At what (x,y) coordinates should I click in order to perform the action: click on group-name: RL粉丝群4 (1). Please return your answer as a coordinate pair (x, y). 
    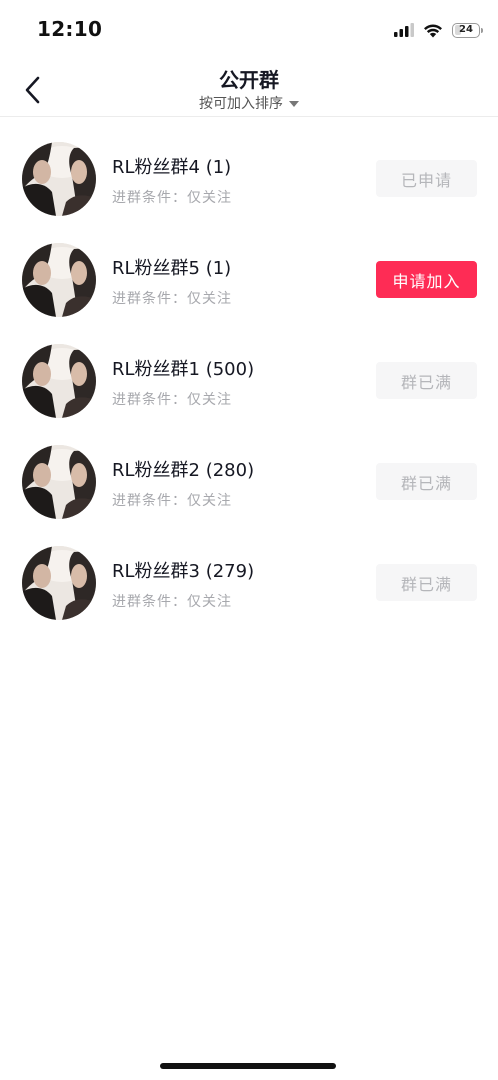
    Looking at the image, I should click on (172, 167).